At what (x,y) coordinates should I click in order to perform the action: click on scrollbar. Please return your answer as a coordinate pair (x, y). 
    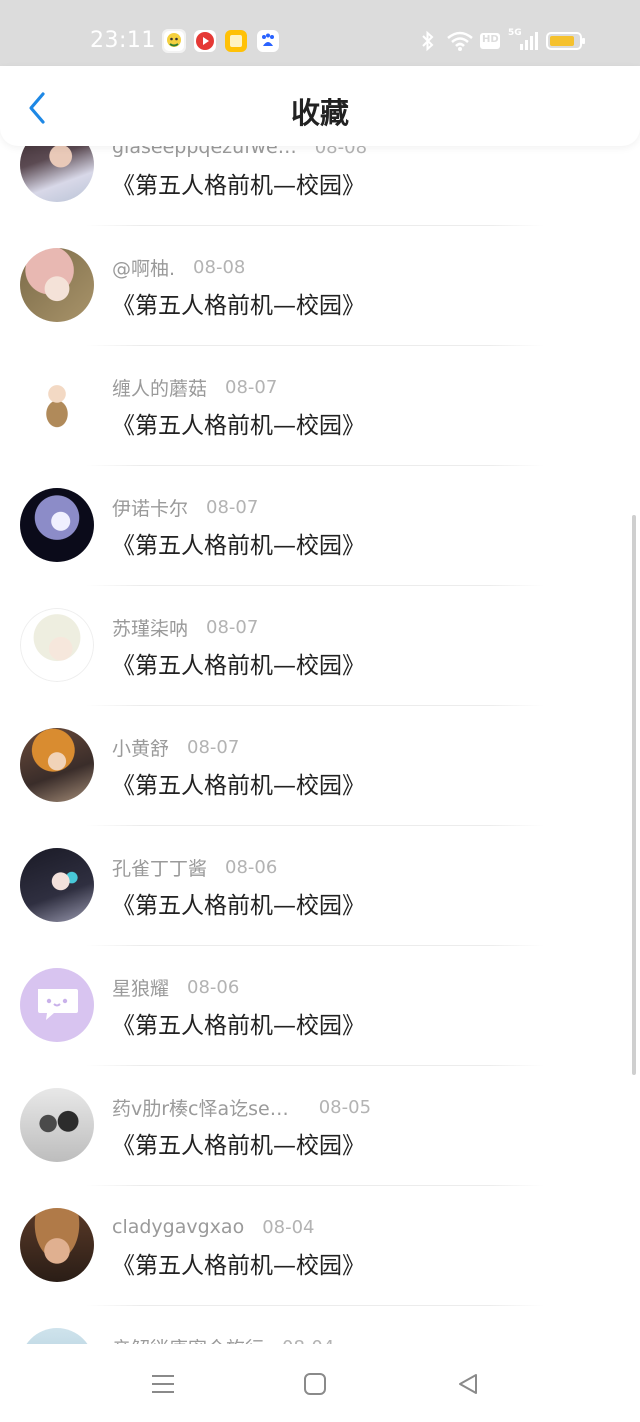
    Looking at the image, I should click on (634, 795).